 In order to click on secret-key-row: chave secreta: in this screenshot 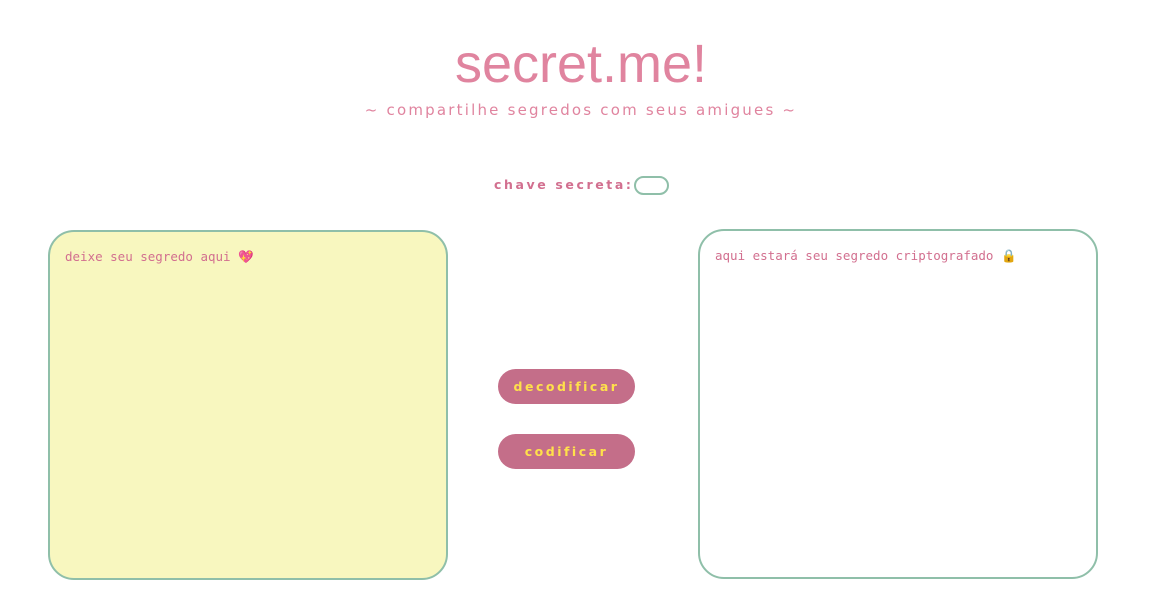, I will do `click(581, 185)`.